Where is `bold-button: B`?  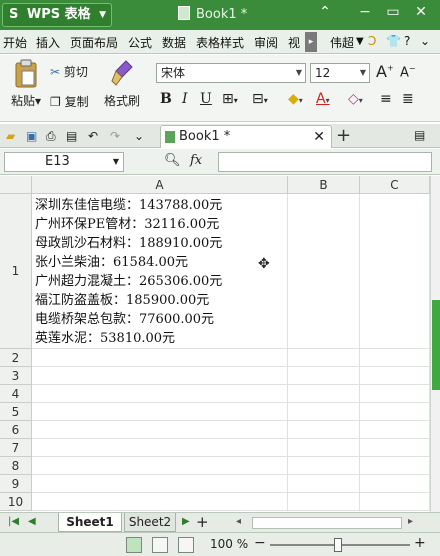
bold-button: B is located at coordinates (166, 99).